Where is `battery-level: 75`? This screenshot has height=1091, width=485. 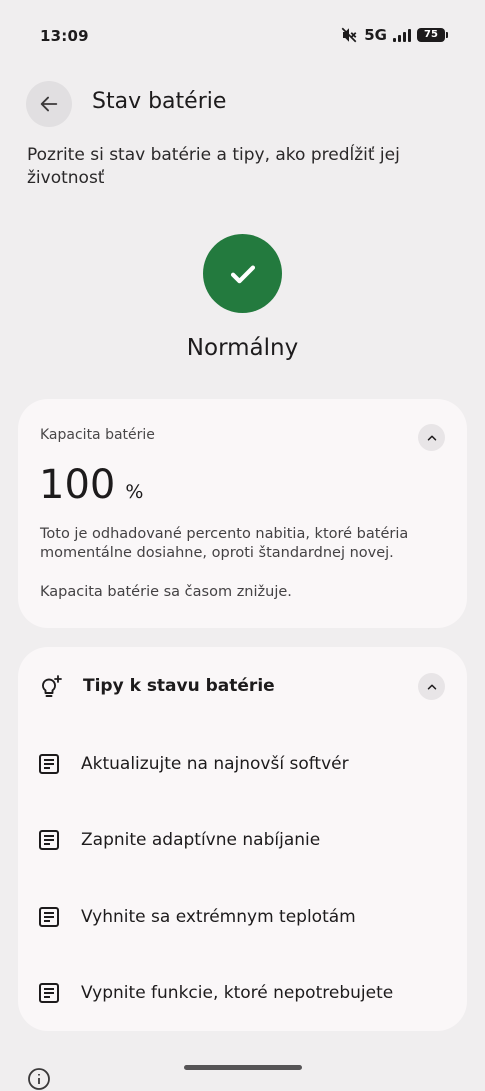
battery-level: 75 is located at coordinates (431, 34).